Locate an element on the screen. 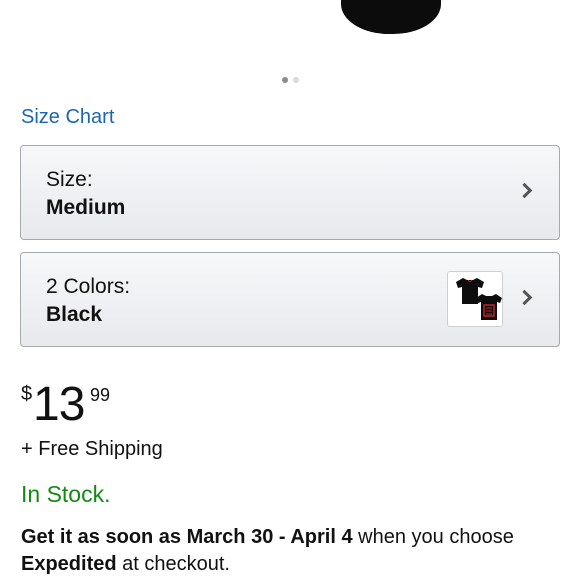 Image resolution: width=580 pixels, height=580 pixels. delivery-date: Get it as soon as March 30 - April 4 is located at coordinates (187, 537).